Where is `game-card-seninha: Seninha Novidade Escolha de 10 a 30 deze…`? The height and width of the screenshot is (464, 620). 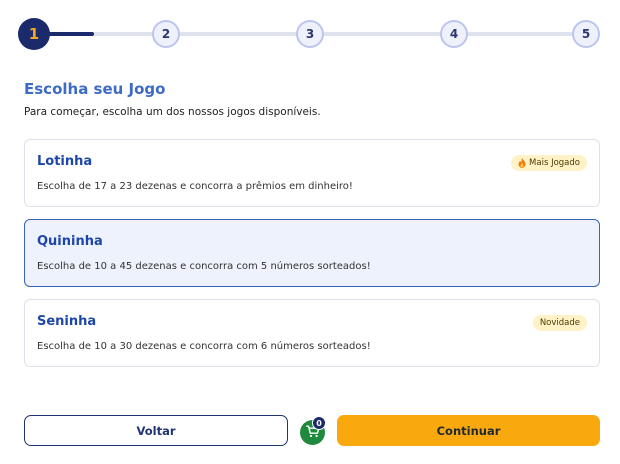 game-card-seninha: Seninha Novidade Escolha de 10 a 30 deze… is located at coordinates (312, 333).